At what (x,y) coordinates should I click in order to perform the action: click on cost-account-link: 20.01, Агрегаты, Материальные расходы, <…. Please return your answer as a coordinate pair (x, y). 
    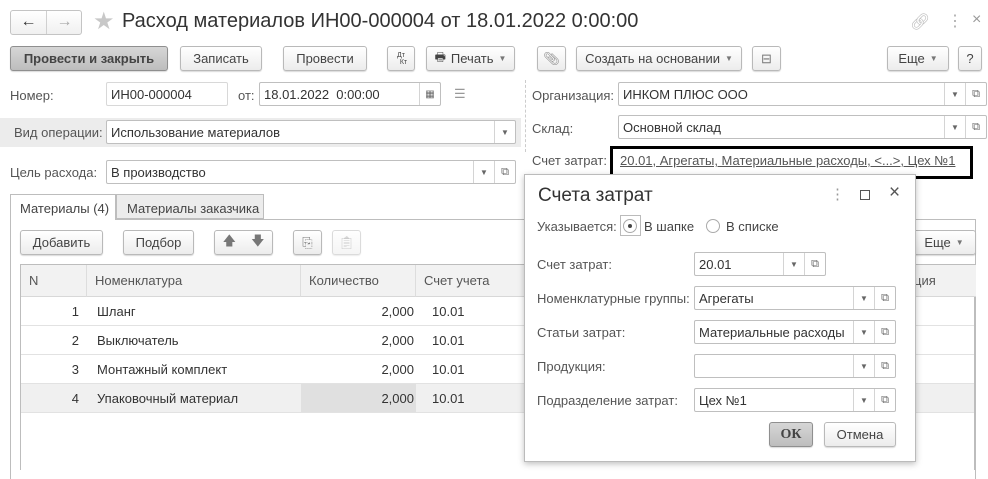
    Looking at the image, I should click on (787, 160).